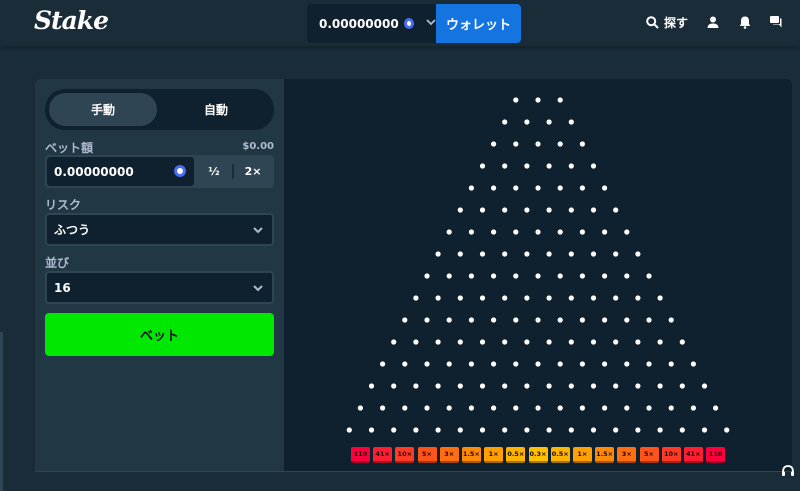 This screenshot has width=800, height=491. Describe the element at coordinates (667, 22) in the screenshot. I see `search-button: 探す` at that location.